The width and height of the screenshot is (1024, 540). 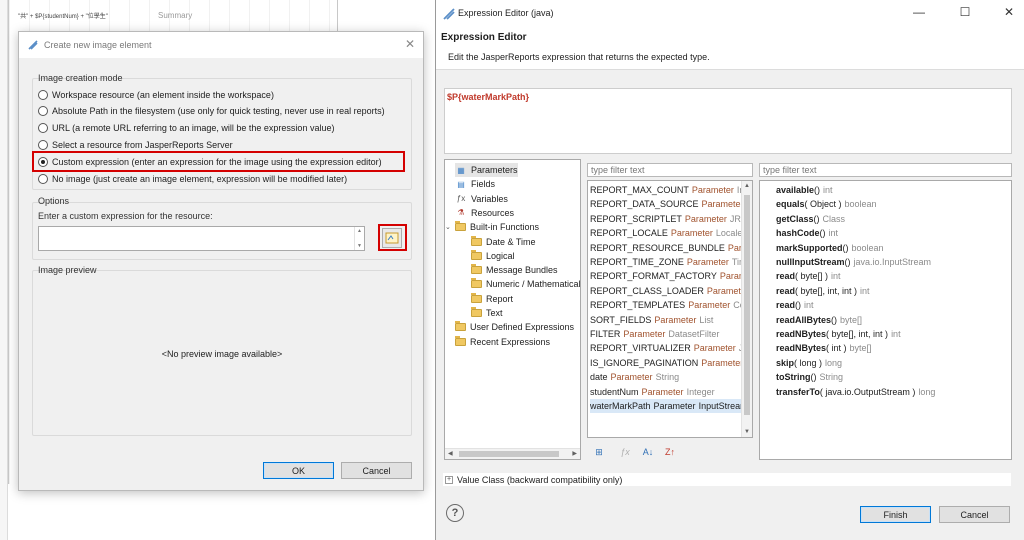 What do you see at coordinates (461, 184) in the screenshot?
I see `fields-icon: ▤` at bounding box center [461, 184].